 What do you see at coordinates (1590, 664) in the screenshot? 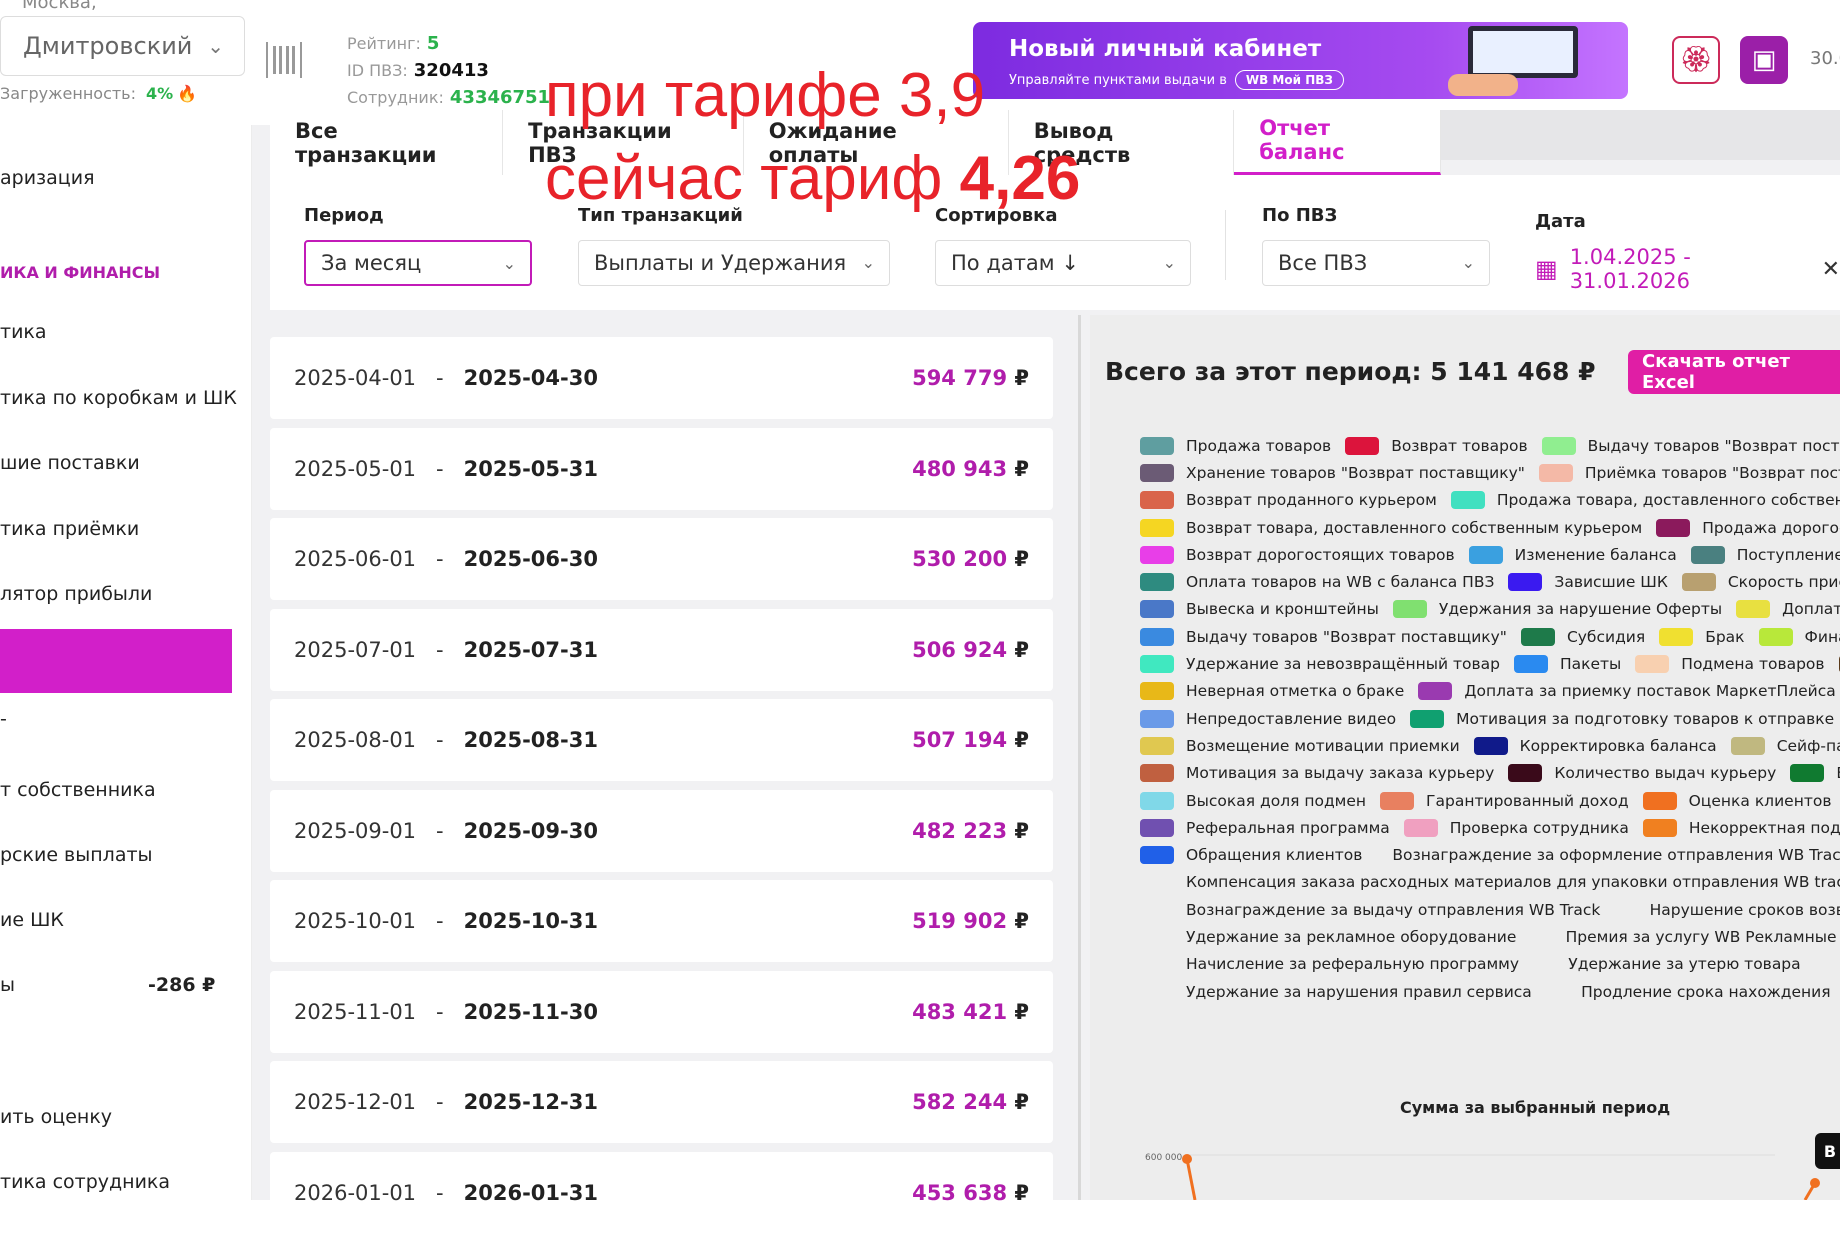
I see `legend-label: Пакеты` at bounding box center [1590, 664].